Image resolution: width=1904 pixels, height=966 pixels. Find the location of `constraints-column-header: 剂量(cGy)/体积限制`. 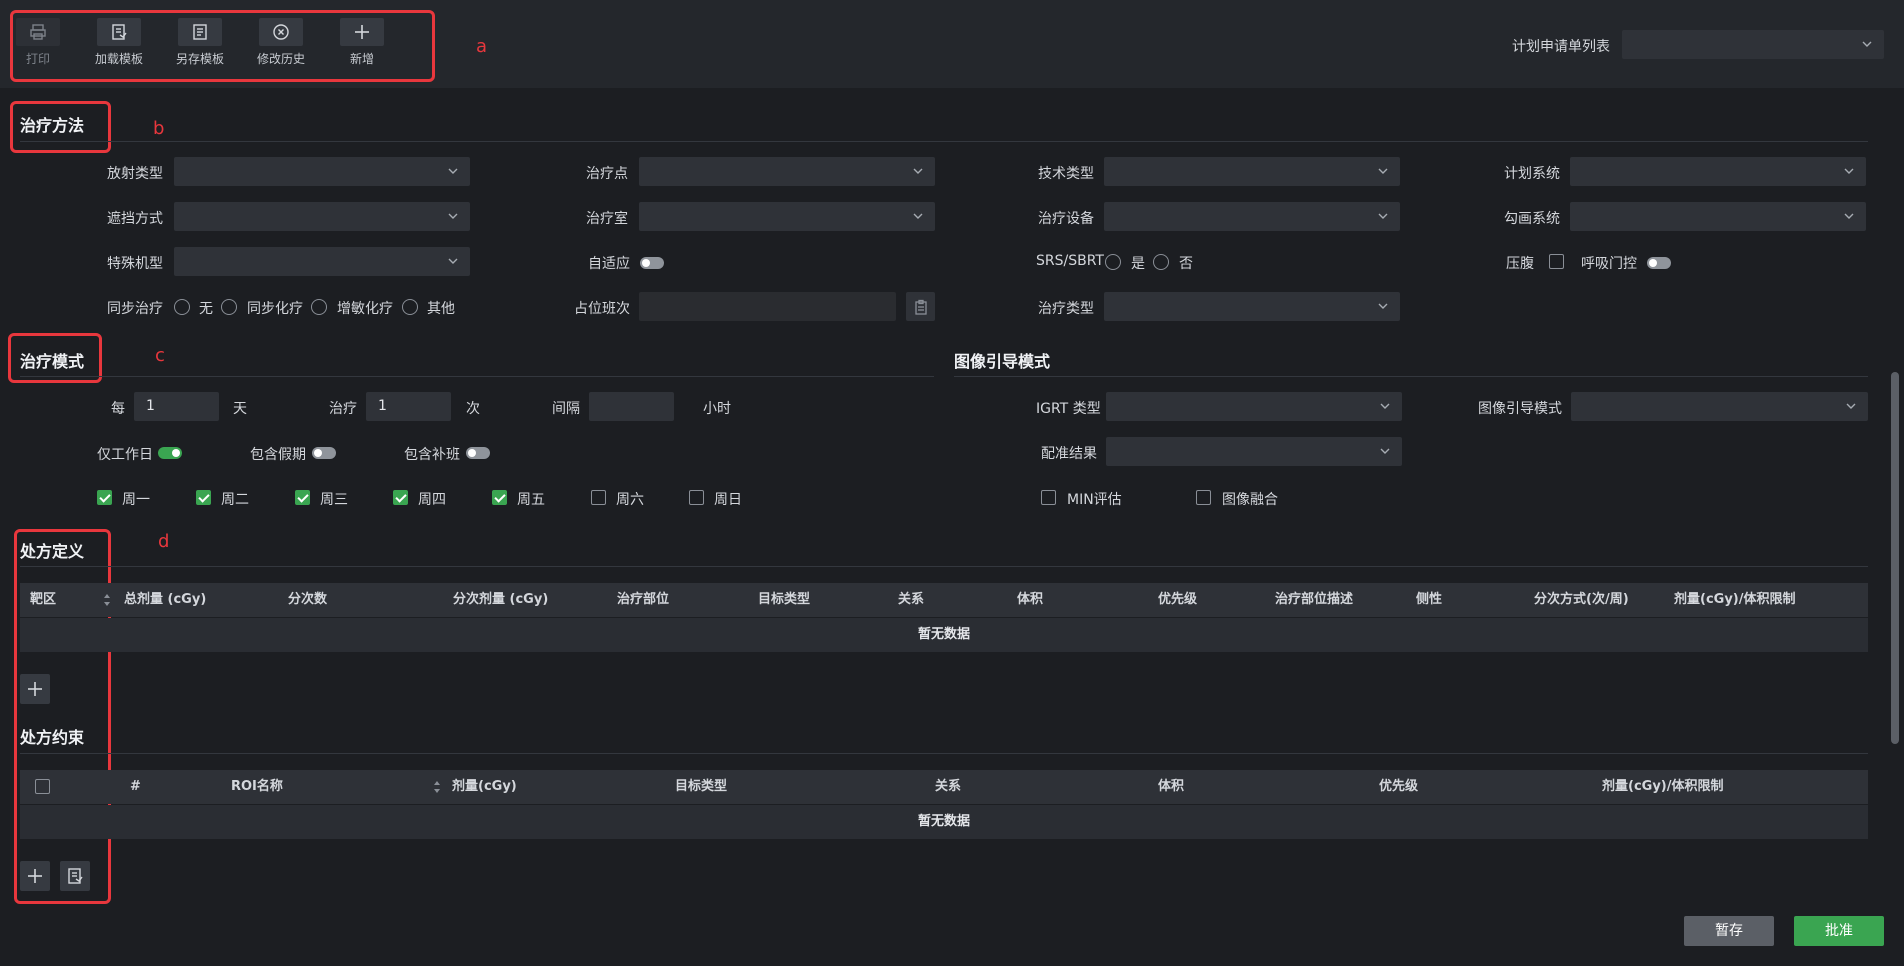

constraints-column-header: 剂量(cGy)/体积限制 is located at coordinates (1662, 787).